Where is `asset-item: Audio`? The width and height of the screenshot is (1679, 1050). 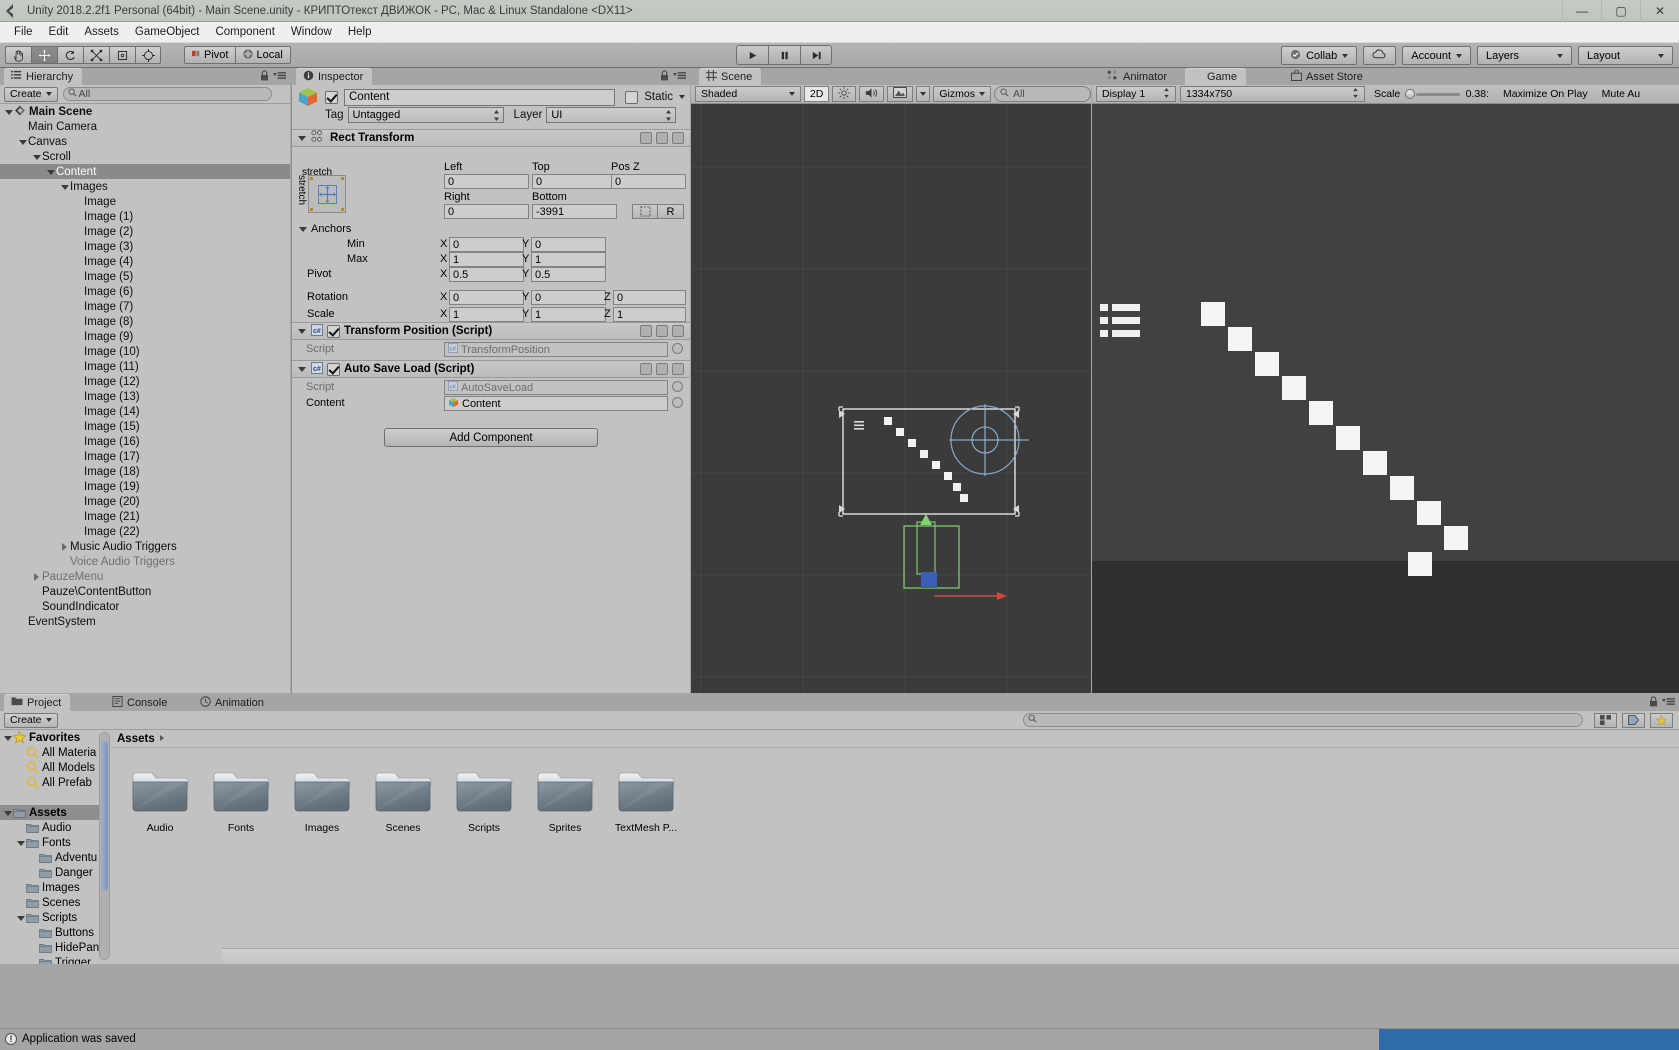
asset-item: Audio is located at coordinates (160, 800).